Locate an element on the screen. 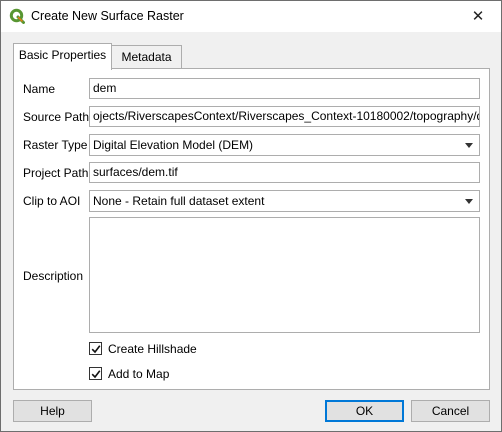 This screenshot has height=432, width=502. clip-to-aoi-select: None - Retain full dataset extent is located at coordinates (284, 201).